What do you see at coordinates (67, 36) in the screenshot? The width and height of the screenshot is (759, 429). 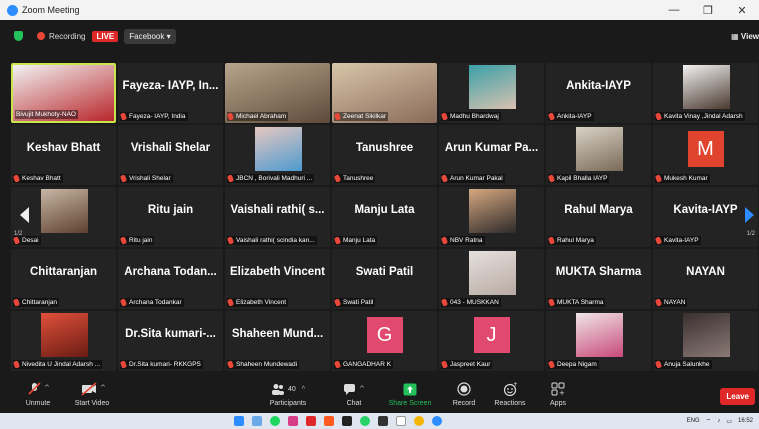 I see `recording-status: Recording` at bounding box center [67, 36].